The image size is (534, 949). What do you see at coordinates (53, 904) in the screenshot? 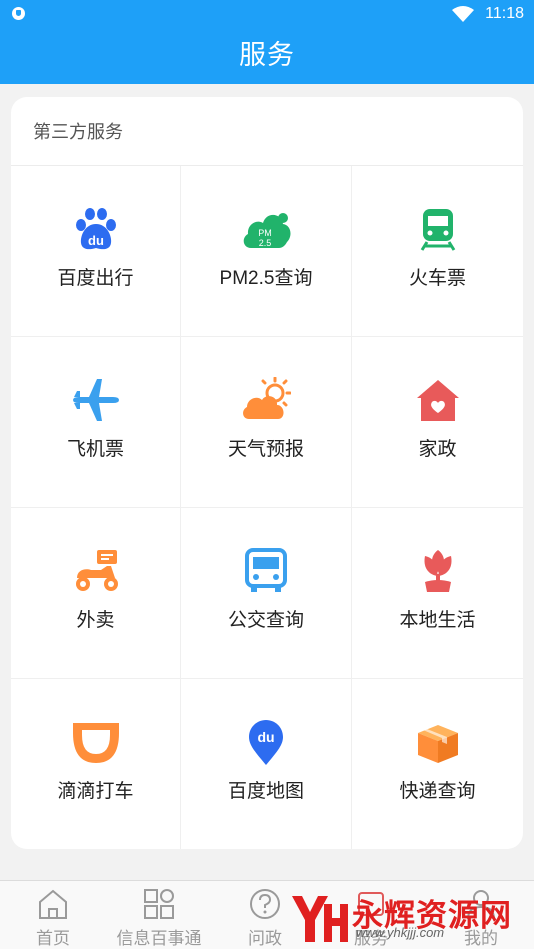
I see `home-icon` at bounding box center [53, 904].